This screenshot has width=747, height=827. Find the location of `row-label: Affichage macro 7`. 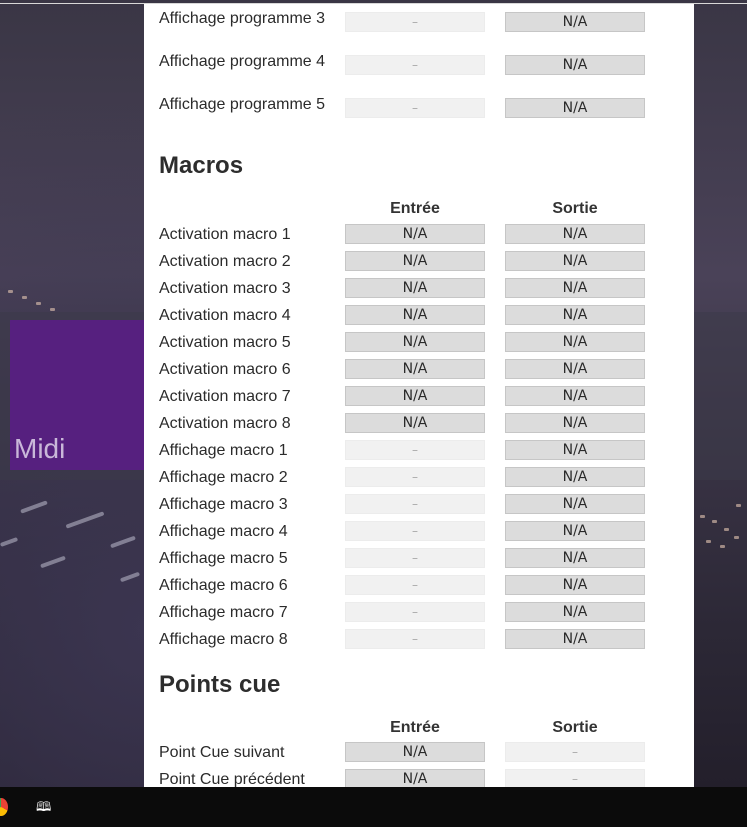

row-label: Affichage macro 7 is located at coordinates (223, 612).